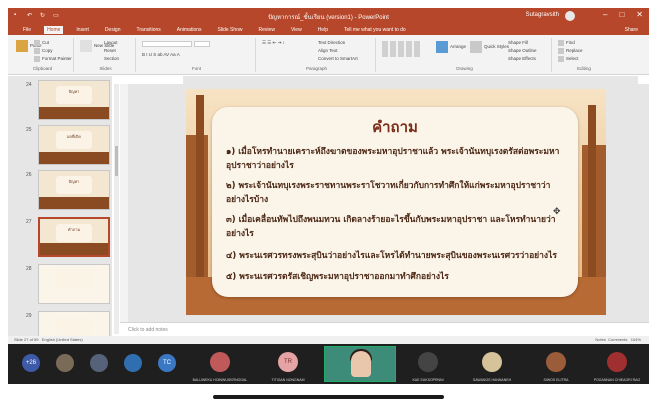 The image size is (657, 406). I want to click on shape-fill-button: Shape Fill, so click(518, 42).